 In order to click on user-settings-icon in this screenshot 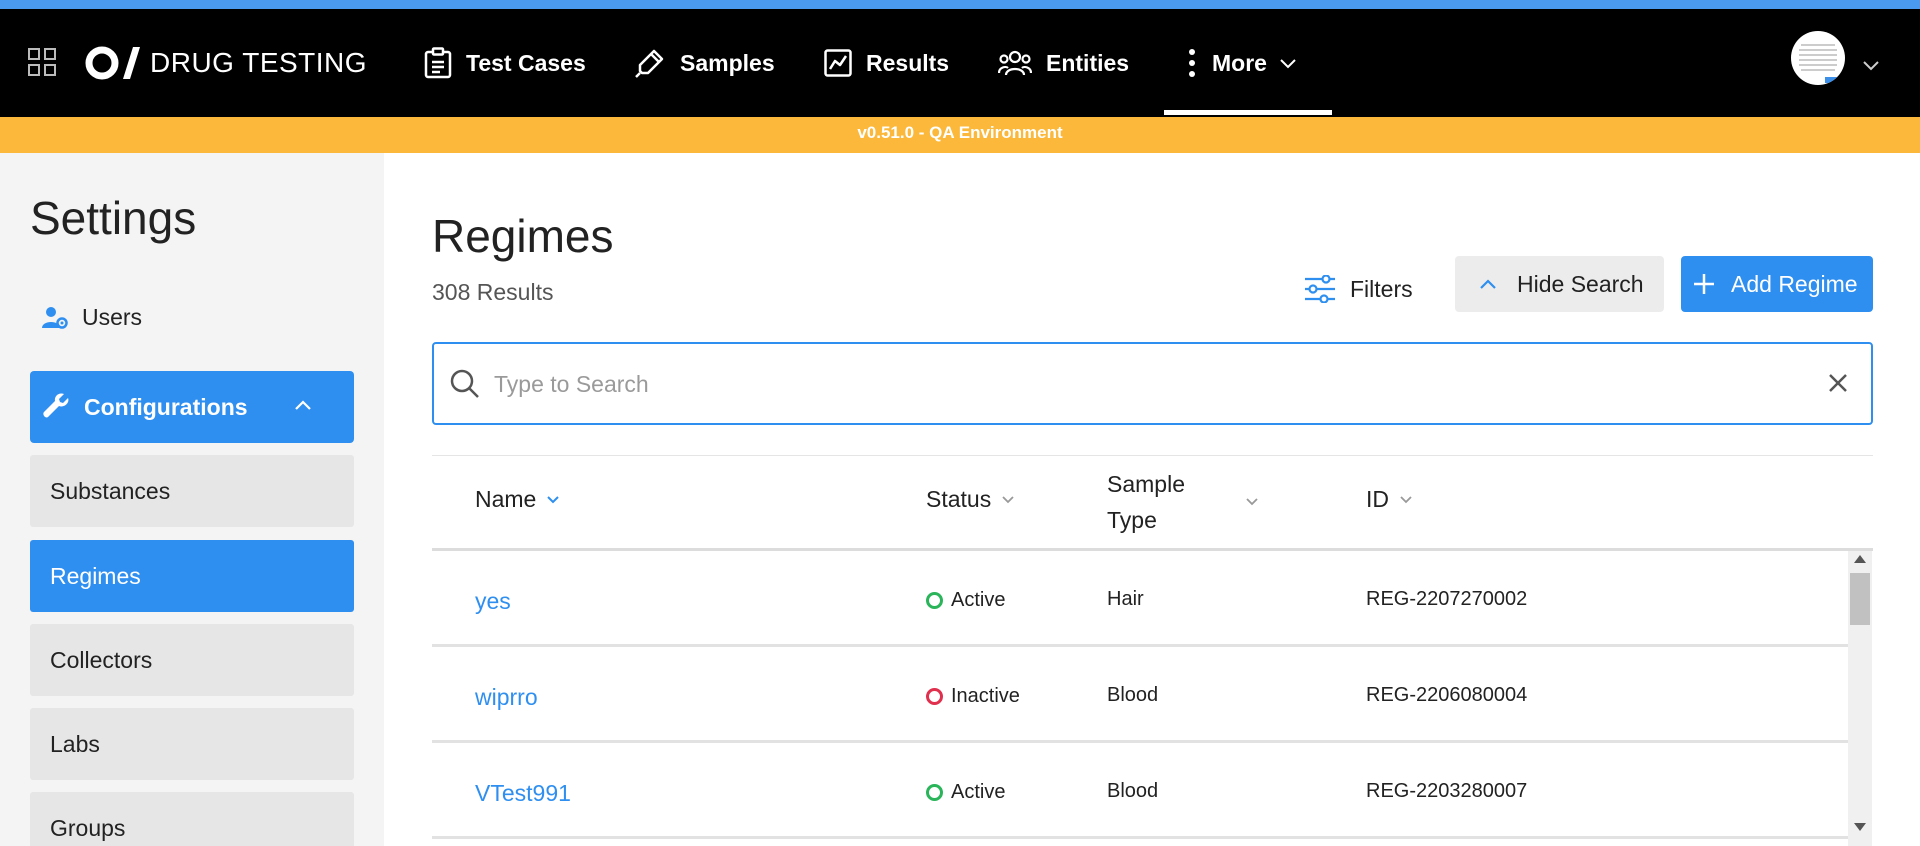, I will do `click(55, 317)`.